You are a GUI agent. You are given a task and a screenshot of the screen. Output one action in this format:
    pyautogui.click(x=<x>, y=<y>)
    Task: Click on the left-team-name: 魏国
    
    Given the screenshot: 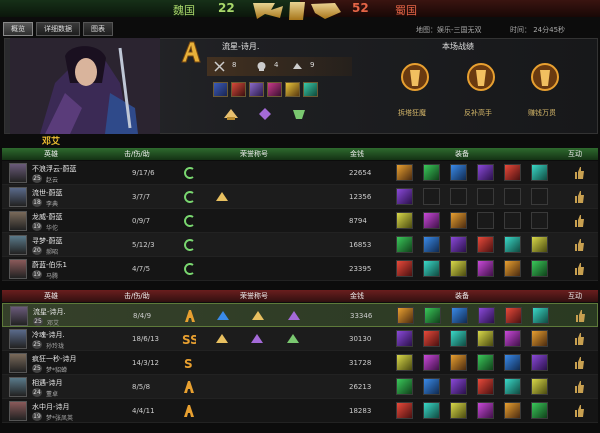 What is the action you would take?
    pyautogui.click(x=184, y=10)
    